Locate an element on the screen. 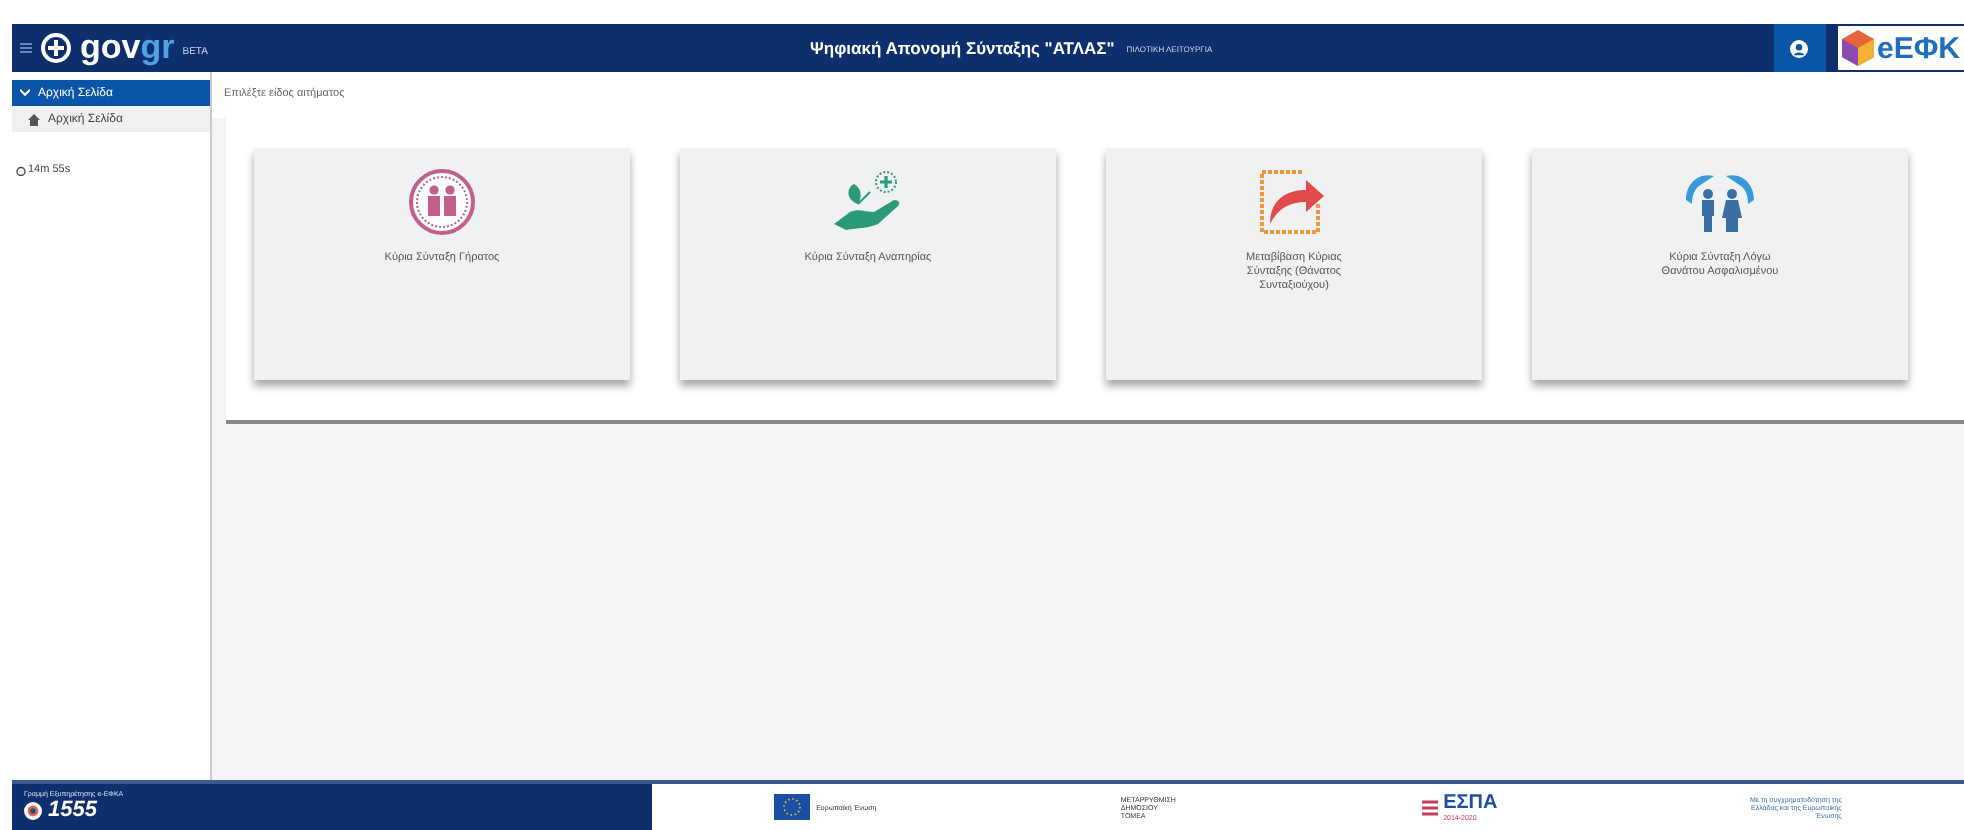 The height and width of the screenshot is (830, 1964). helpline-number: 1555 is located at coordinates (72, 810).